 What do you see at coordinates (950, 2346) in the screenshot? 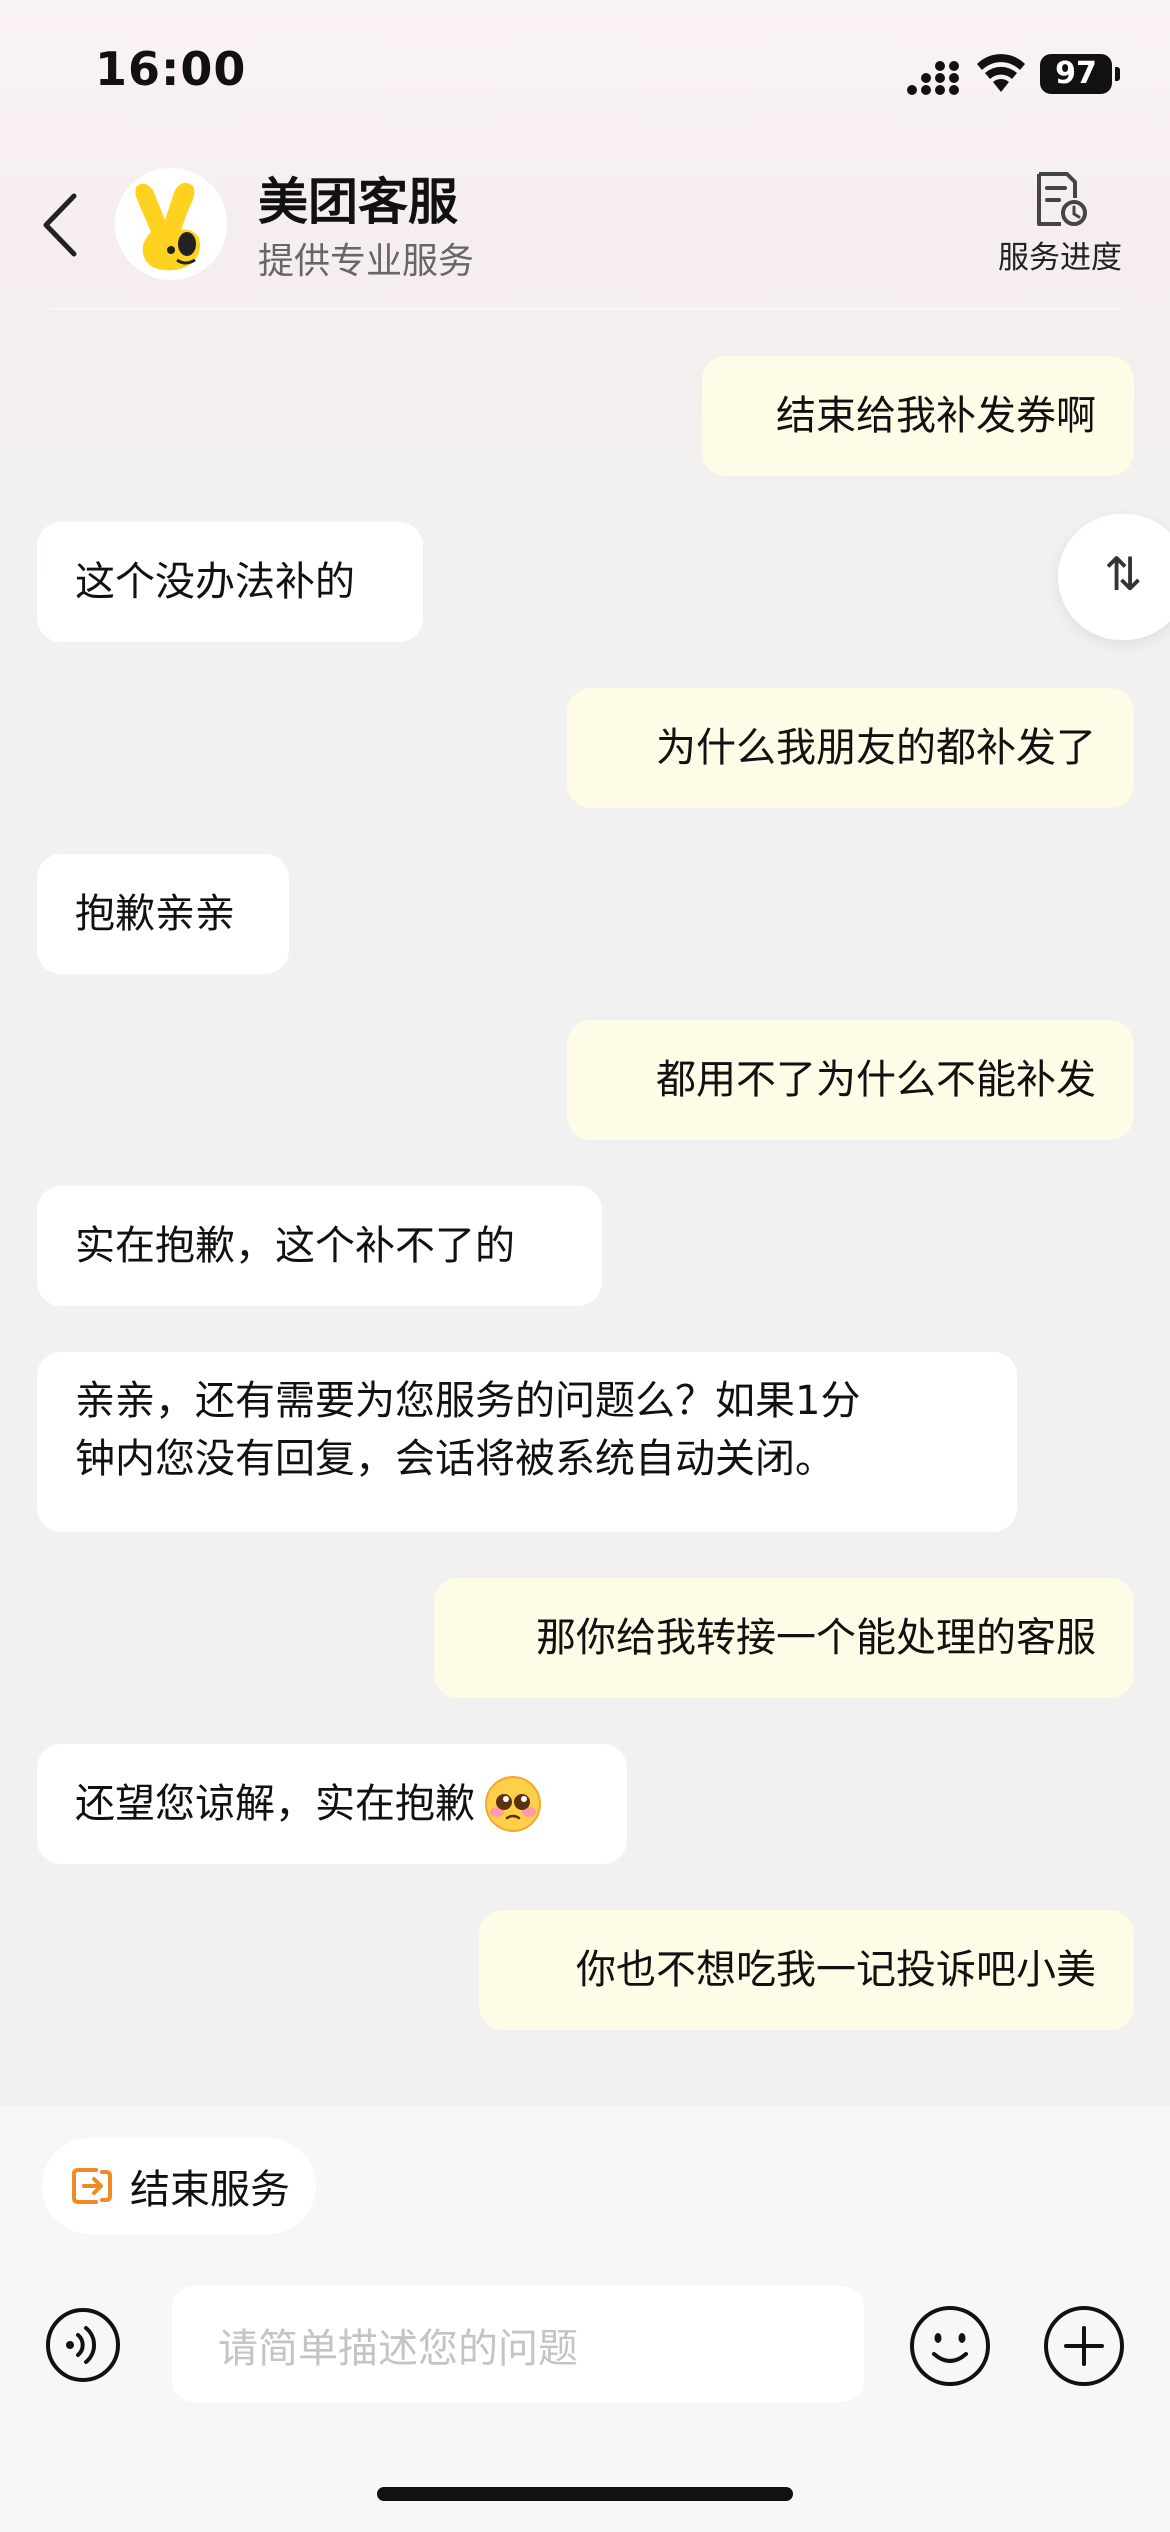
I see `smiley-icon` at bounding box center [950, 2346].